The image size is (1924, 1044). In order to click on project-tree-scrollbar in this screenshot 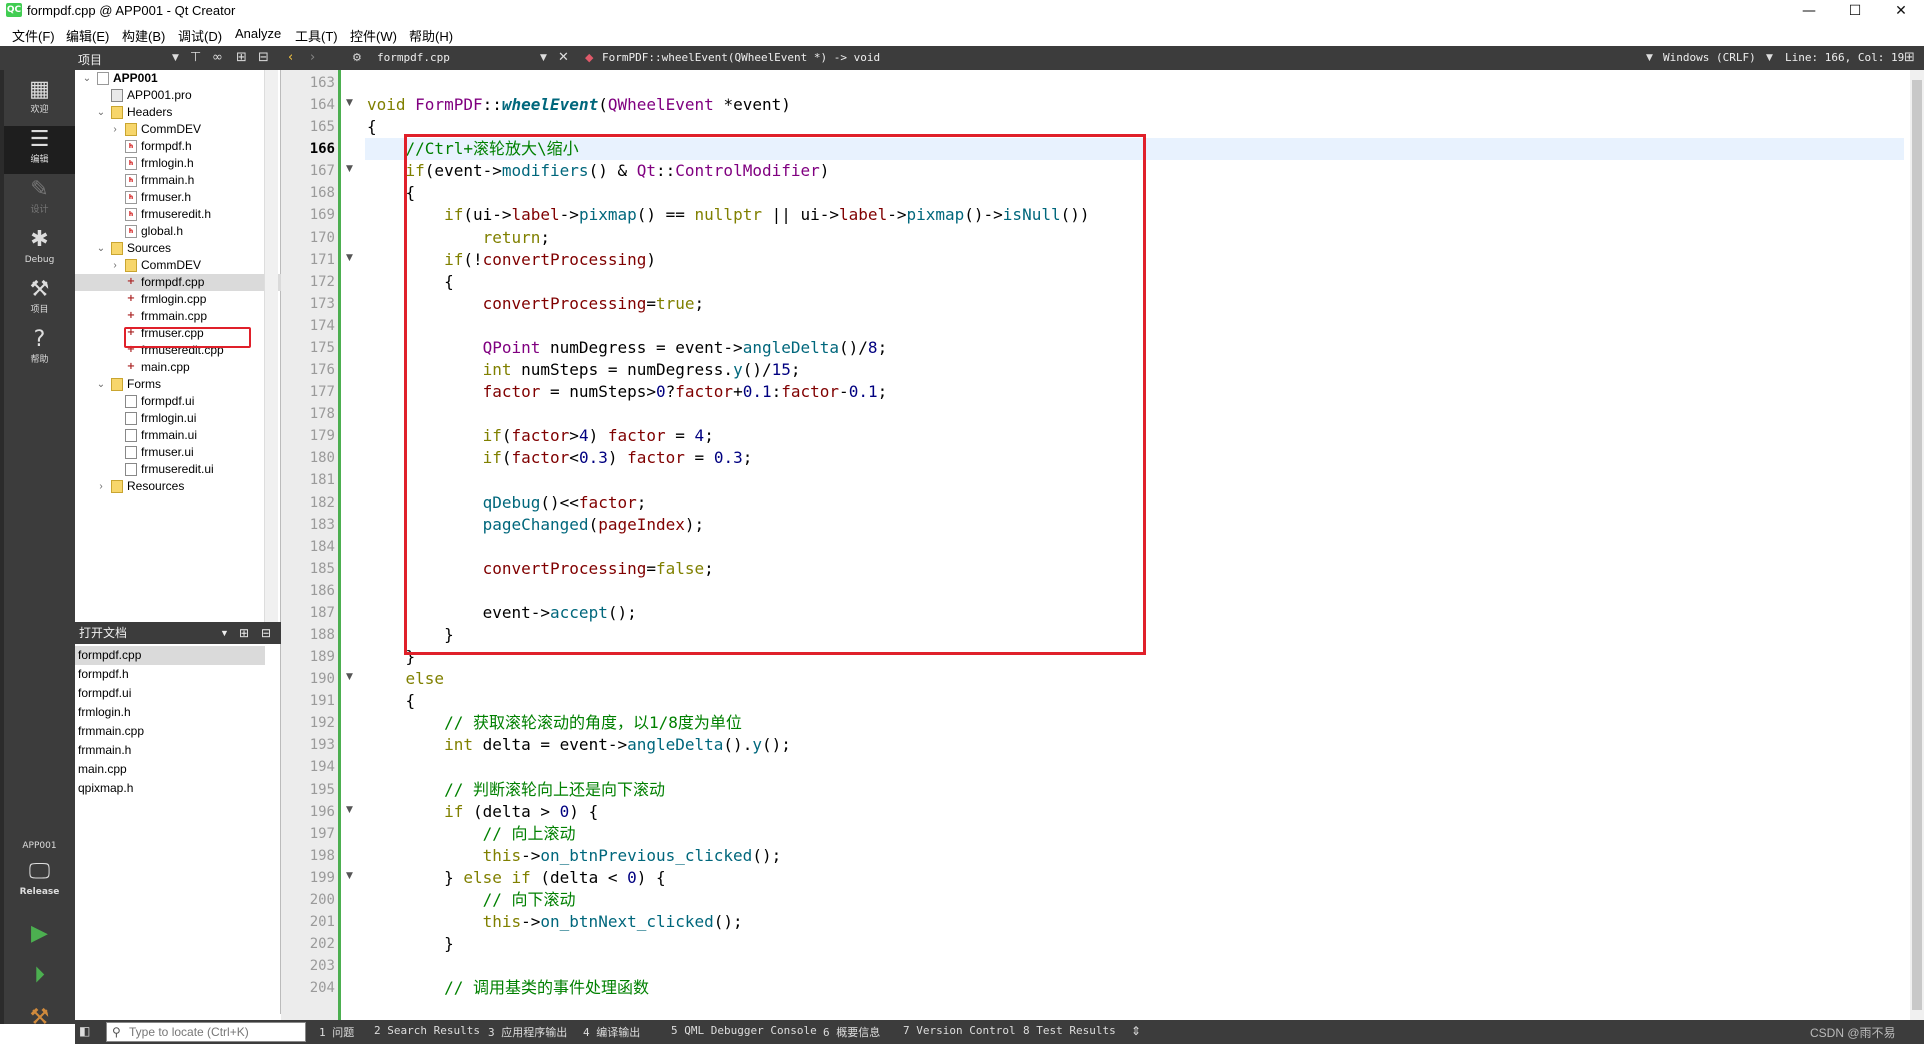, I will do `click(271, 346)`.